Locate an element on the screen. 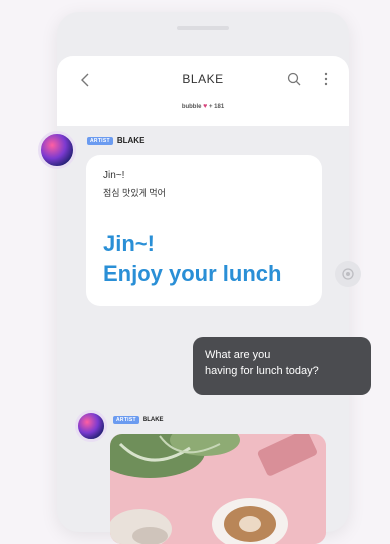 Image resolution: width=390 pixels, height=544 pixels. subscriber-days: + 181 is located at coordinates (216, 107).